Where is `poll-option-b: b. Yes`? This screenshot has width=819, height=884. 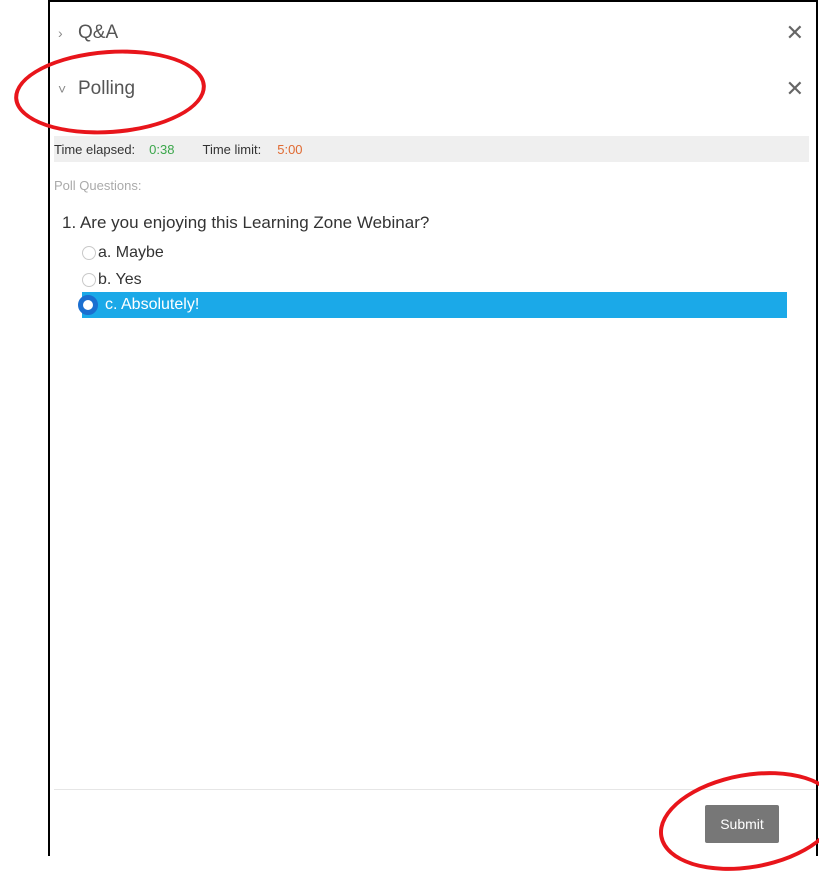
poll-option-b: b. Yes is located at coordinates (112, 280).